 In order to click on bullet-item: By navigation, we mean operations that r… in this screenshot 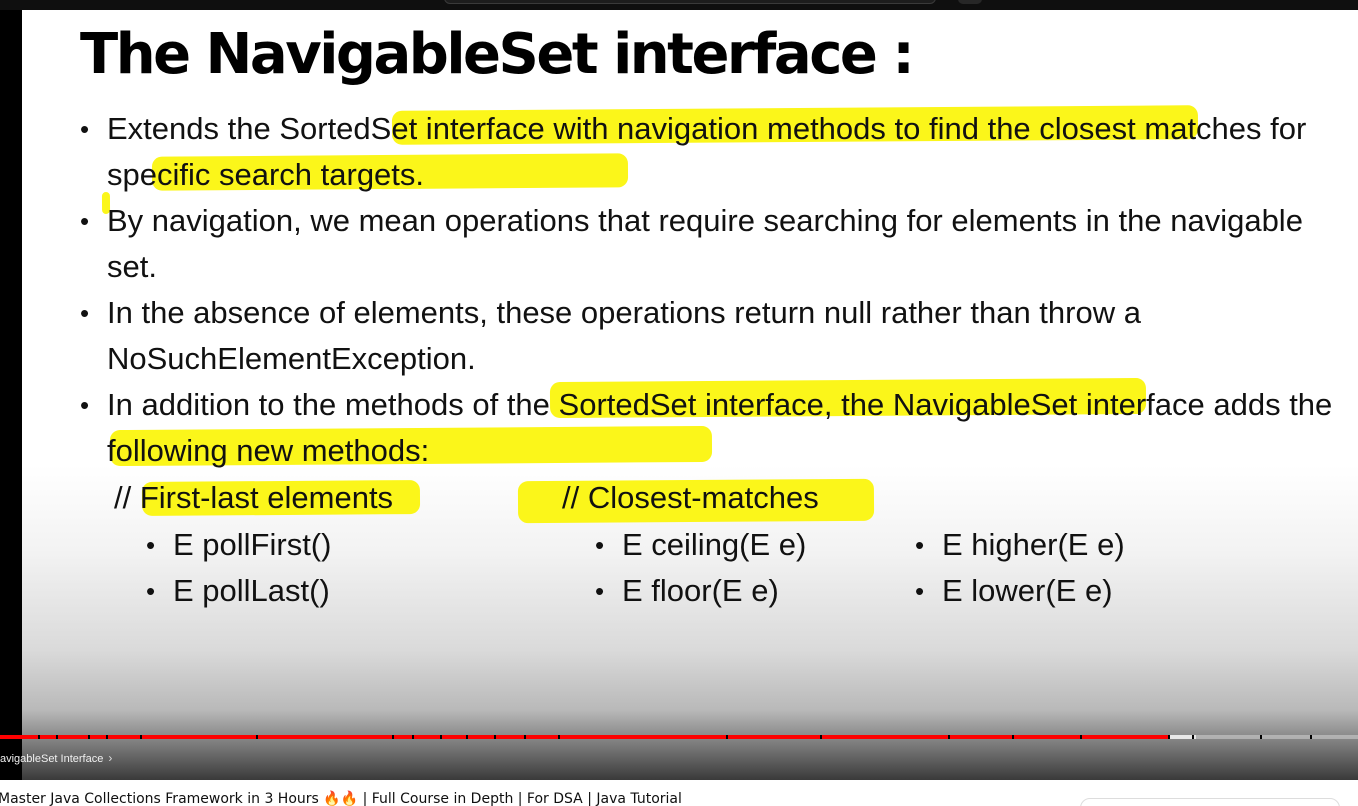, I will do `click(710, 244)`.